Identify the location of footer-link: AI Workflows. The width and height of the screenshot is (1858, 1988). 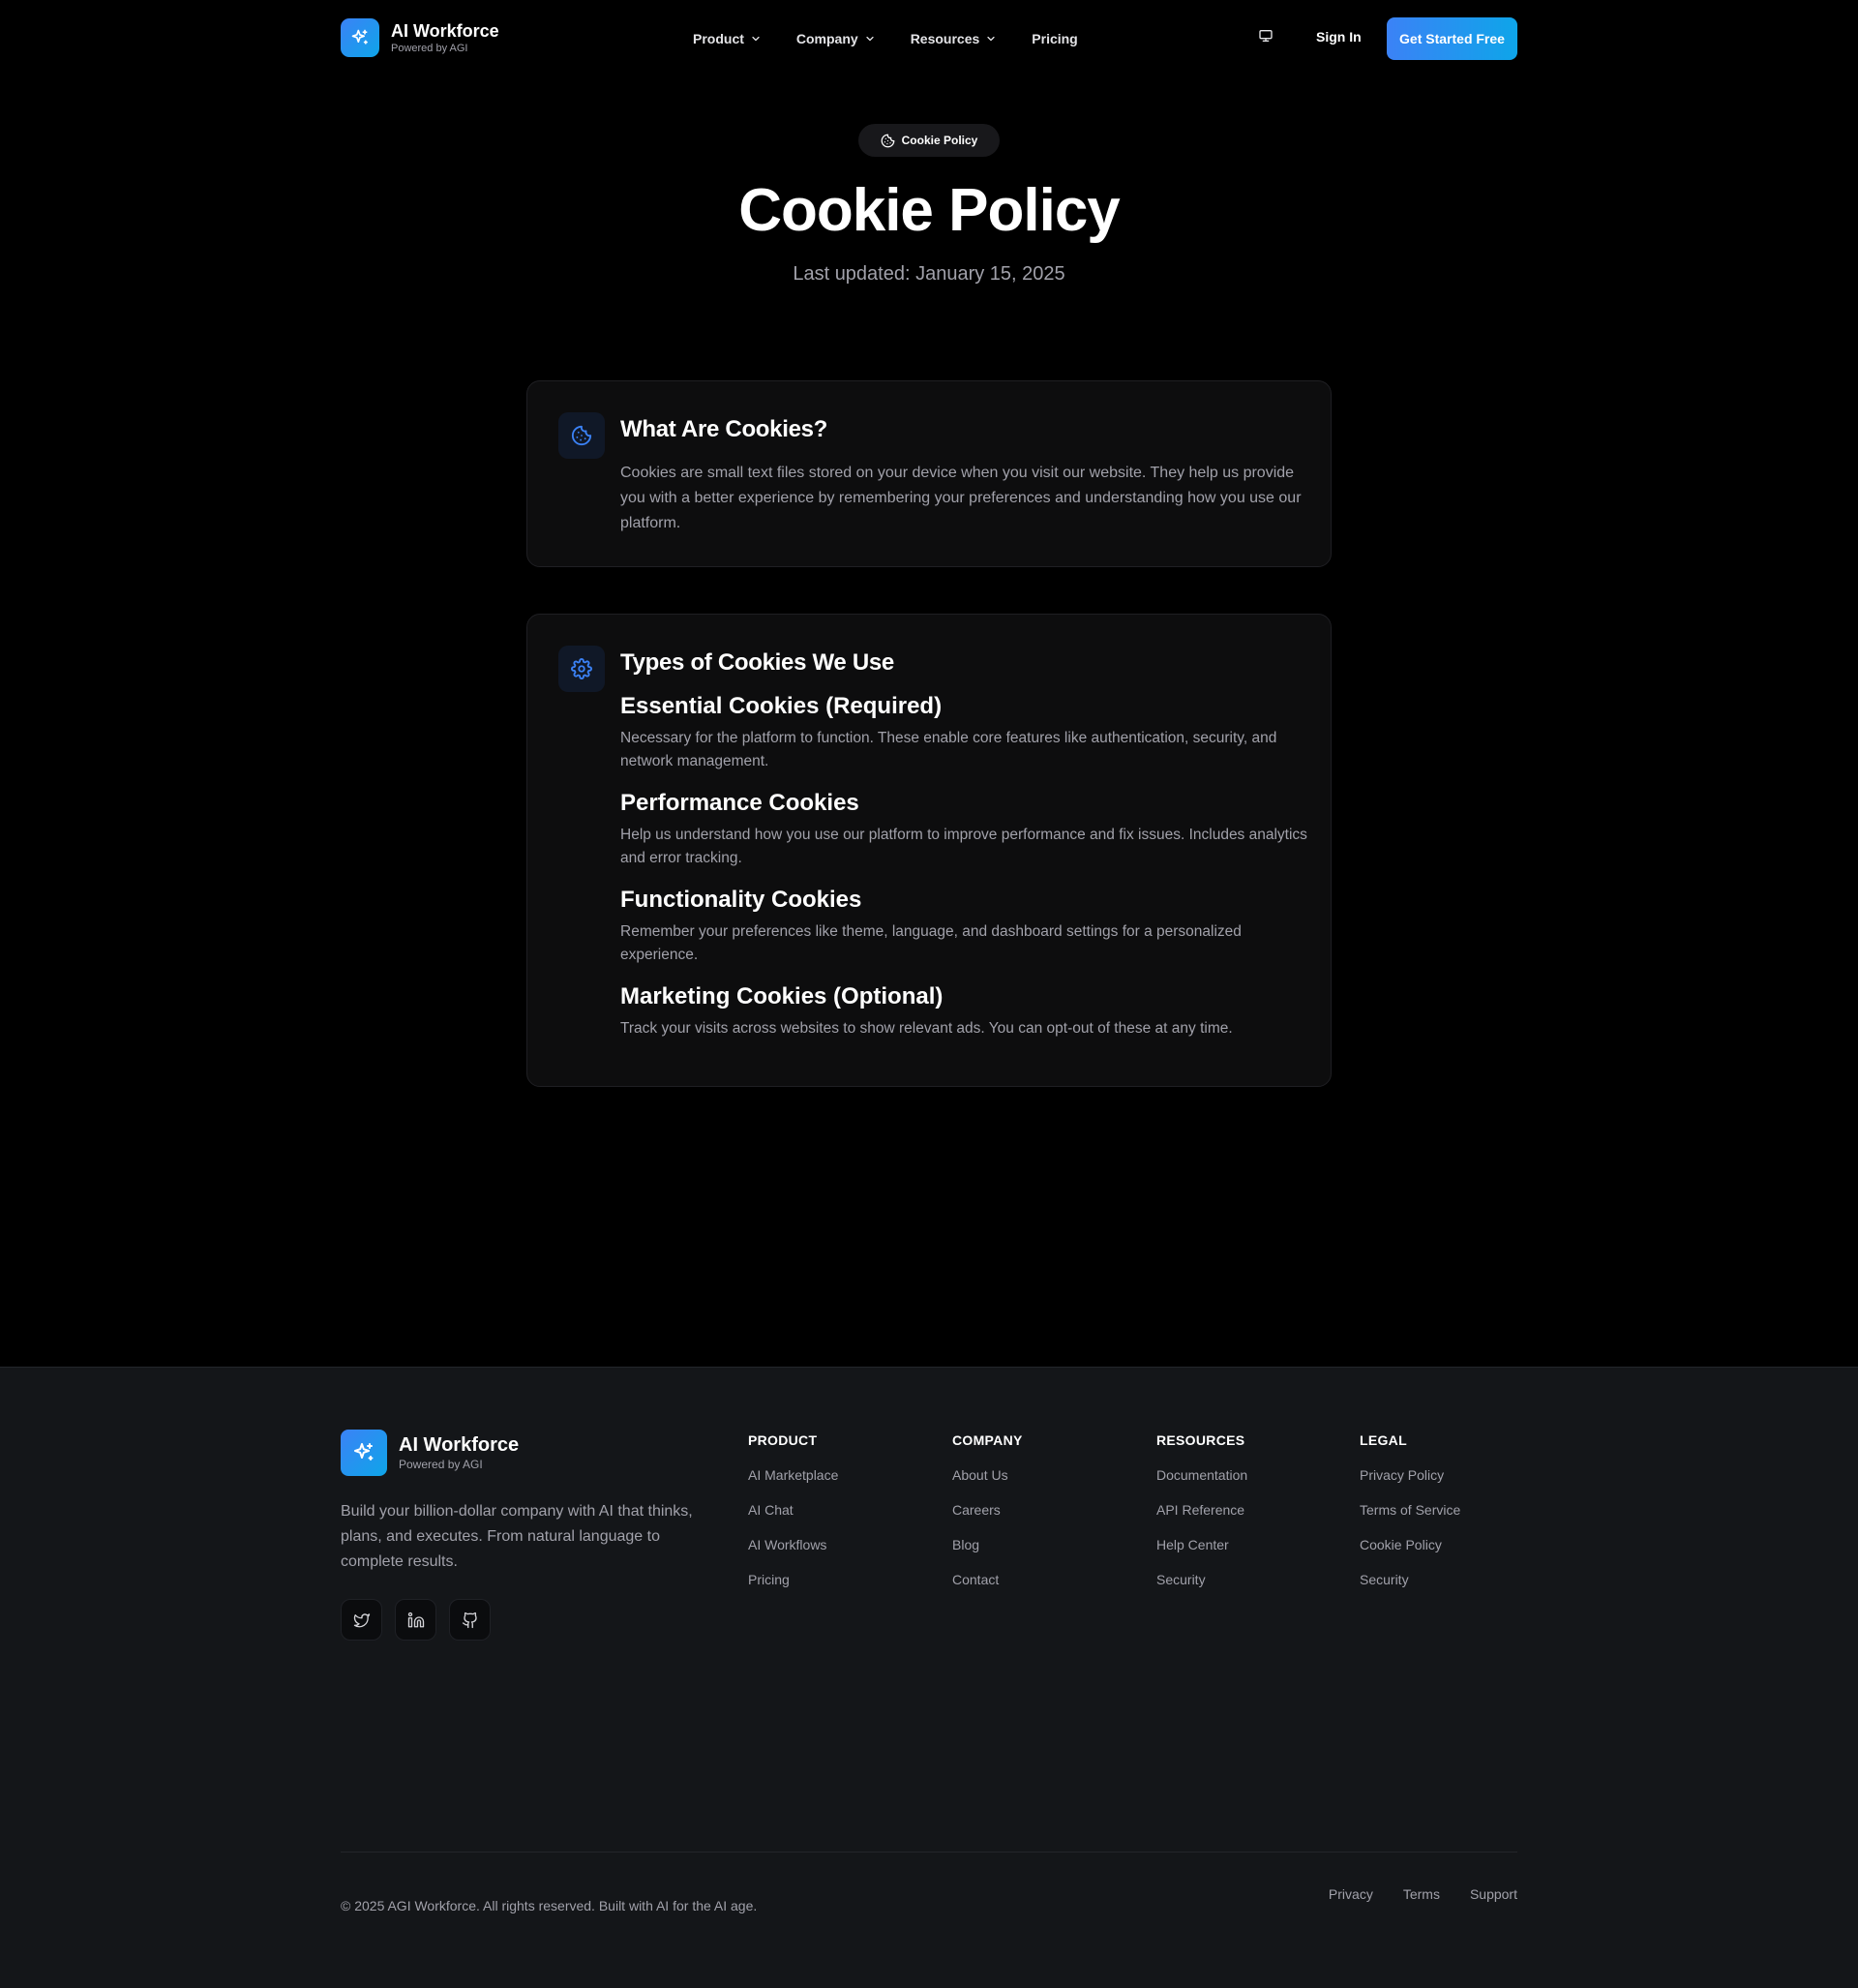
(845, 1544).